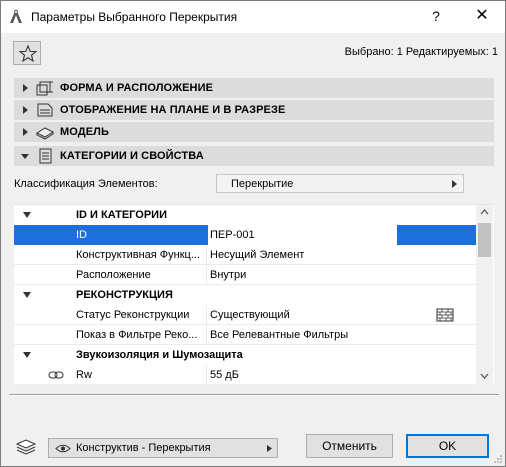 The image size is (506, 467). What do you see at coordinates (445, 315) in the screenshot?
I see `brick-wall-icon` at bounding box center [445, 315].